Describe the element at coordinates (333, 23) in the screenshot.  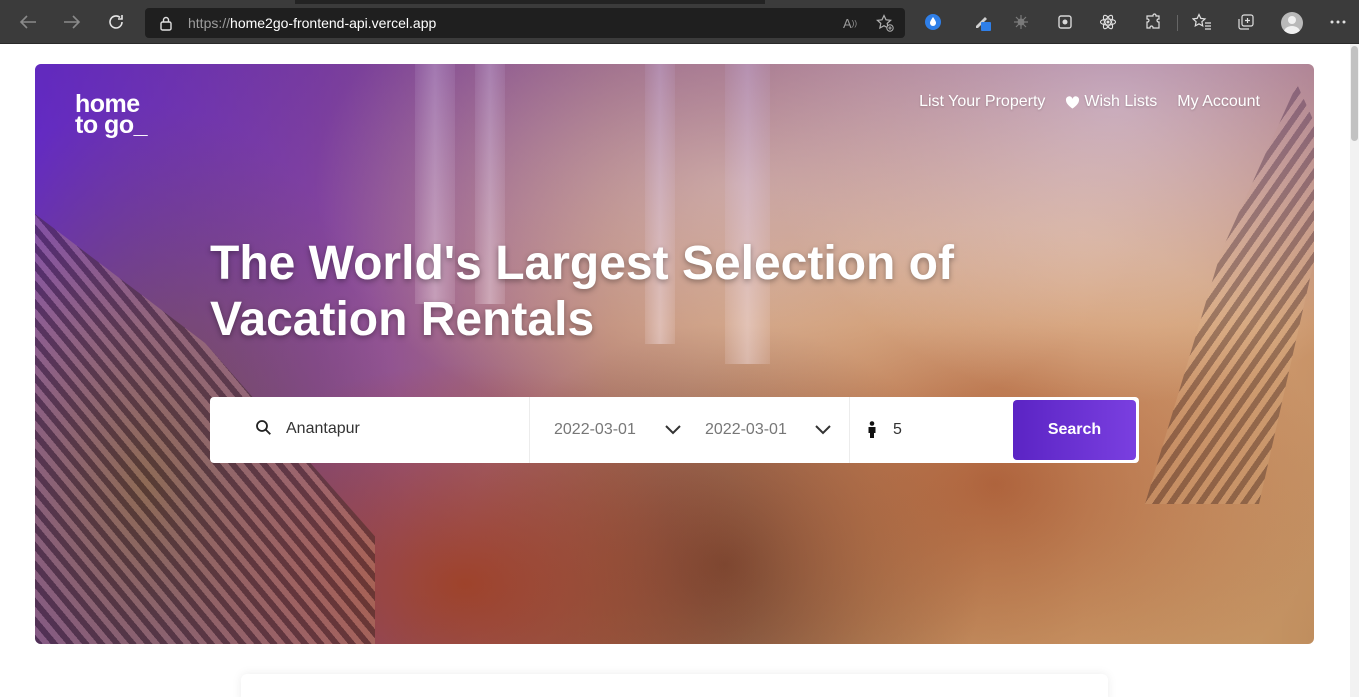
I see `url-host: home2go-frontend-api.vercel.app` at that location.